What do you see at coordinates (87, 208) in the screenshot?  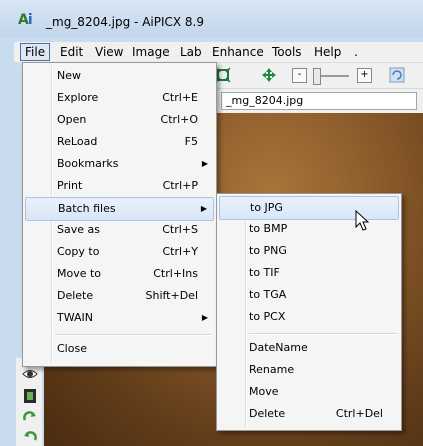 I see `menu-item-label: Batch files` at bounding box center [87, 208].